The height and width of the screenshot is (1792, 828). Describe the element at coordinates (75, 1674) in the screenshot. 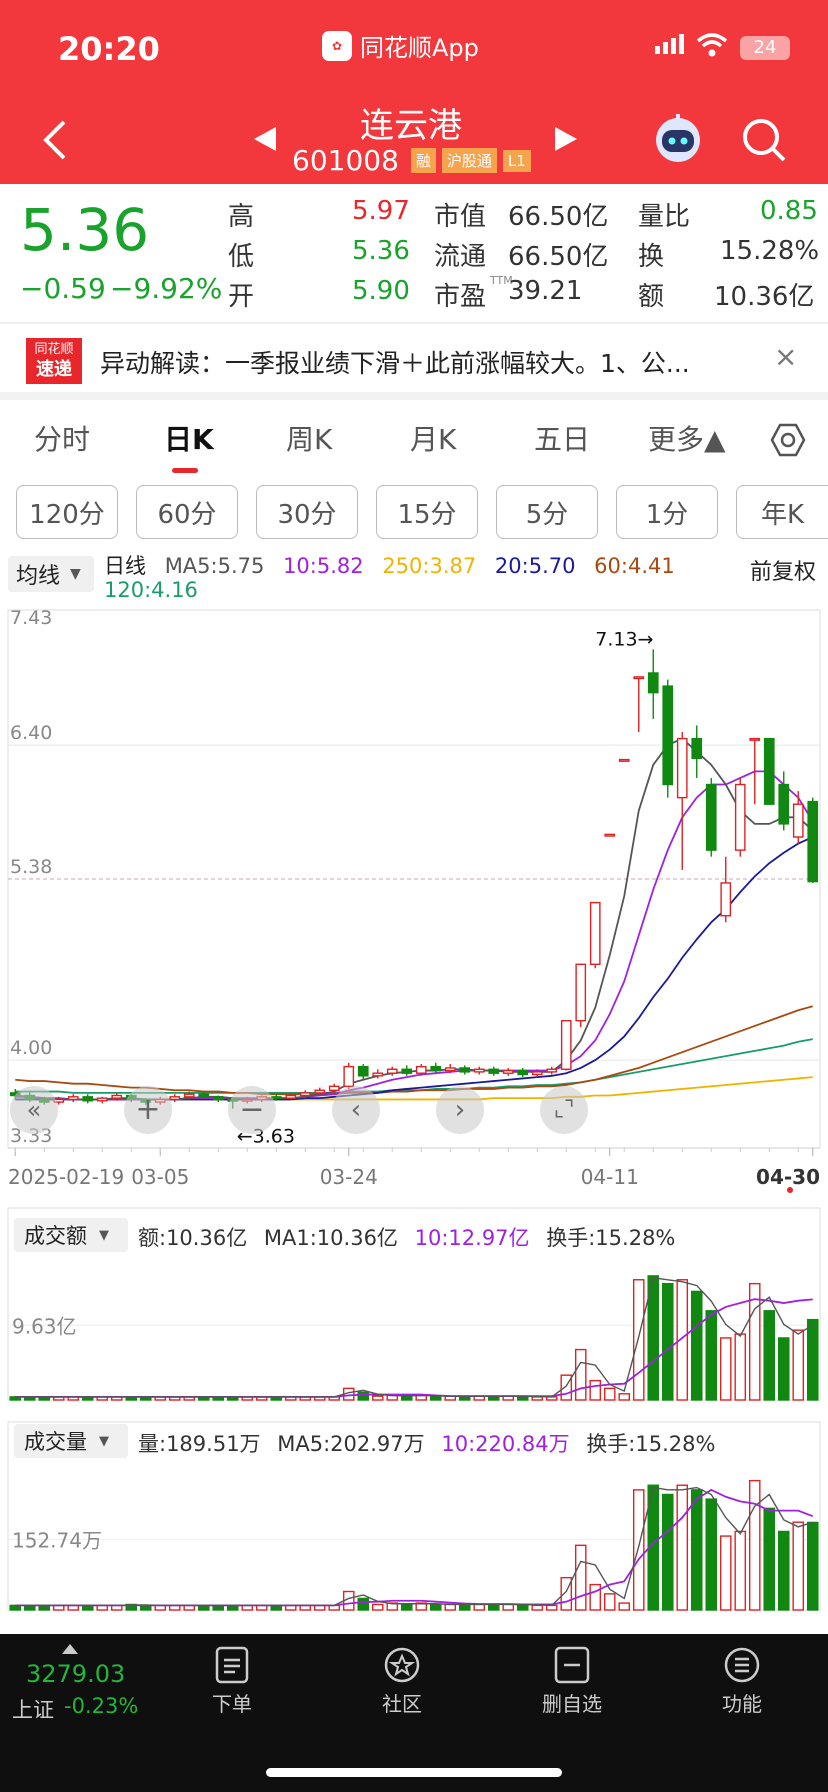

I see `index-value: 3279.03` at that location.